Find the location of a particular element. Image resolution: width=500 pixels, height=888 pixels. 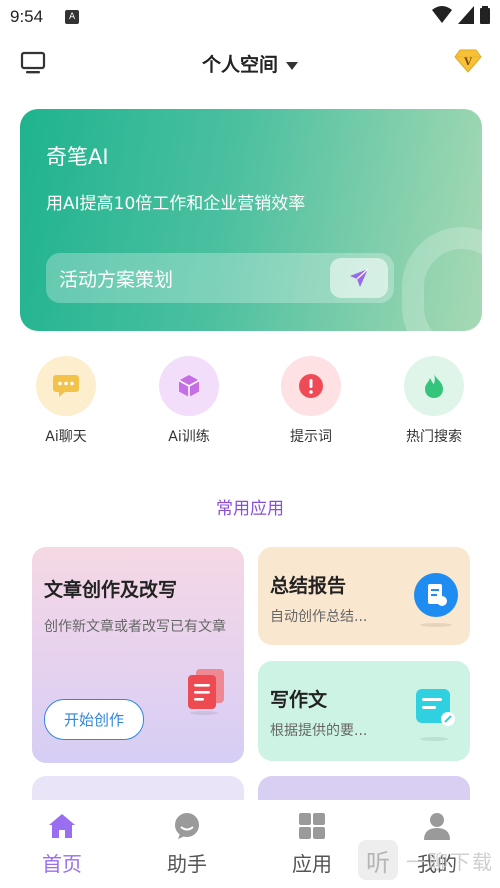

chat-icon is located at coordinates (66, 386).